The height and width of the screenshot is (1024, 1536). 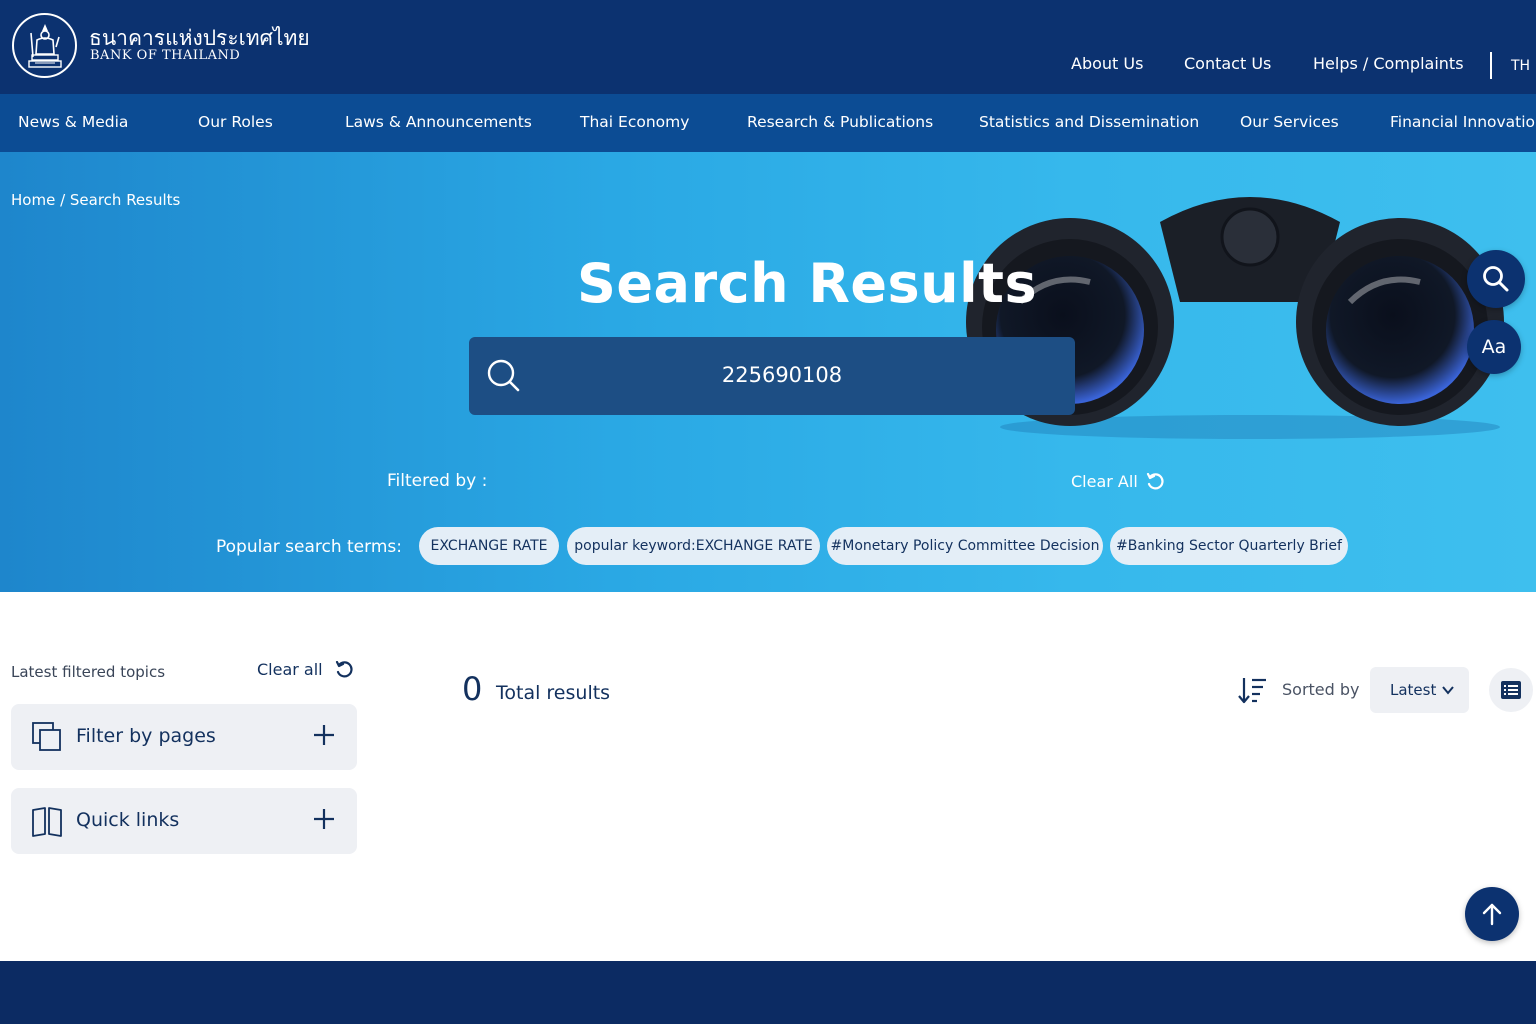 What do you see at coordinates (1104, 481) in the screenshot?
I see `clear-all-label: Clear All` at bounding box center [1104, 481].